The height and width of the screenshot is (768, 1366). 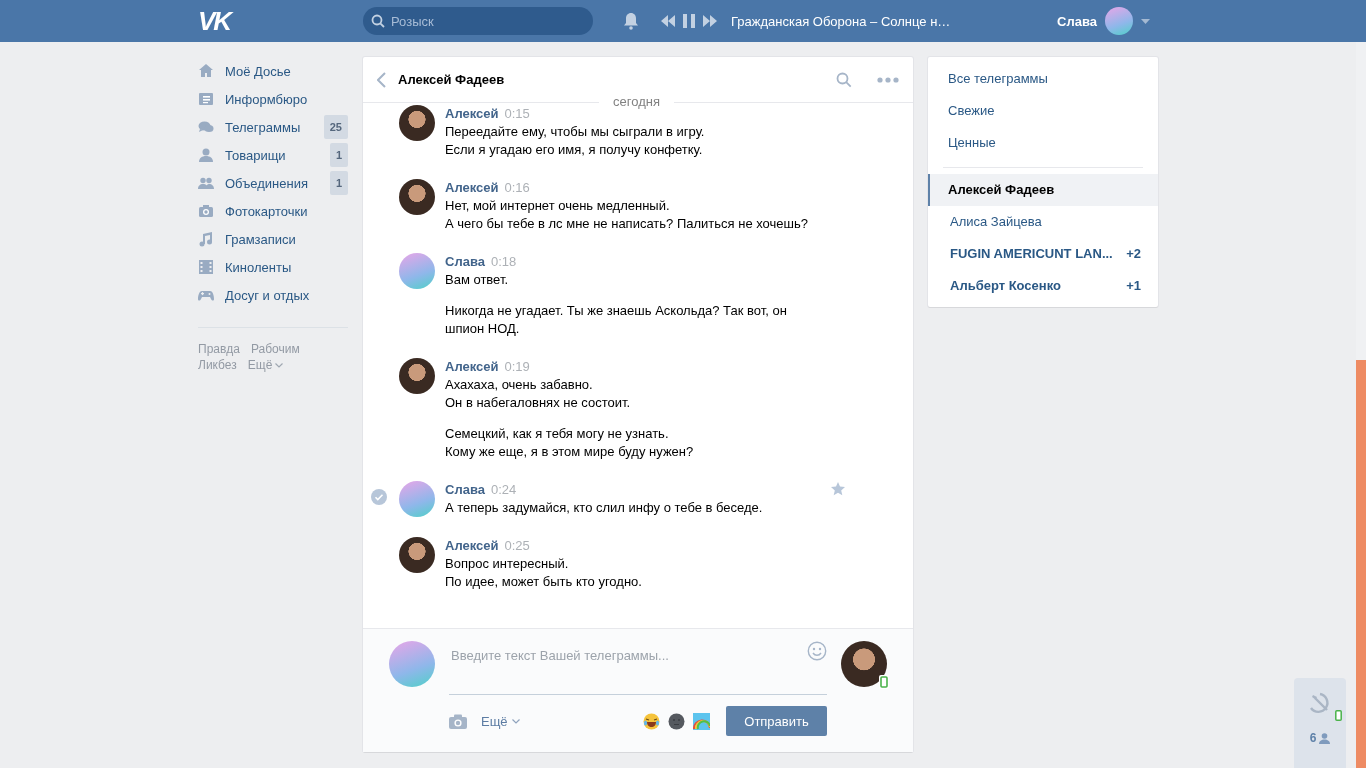 What do you see at coordinates (273, 267) in the screenshot?
I see `sidebar-item: Киноленты` at bounding box center [273, 267].